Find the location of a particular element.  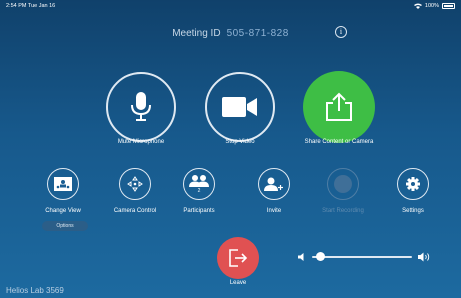

invite-button is located at coordinates (274, 184).